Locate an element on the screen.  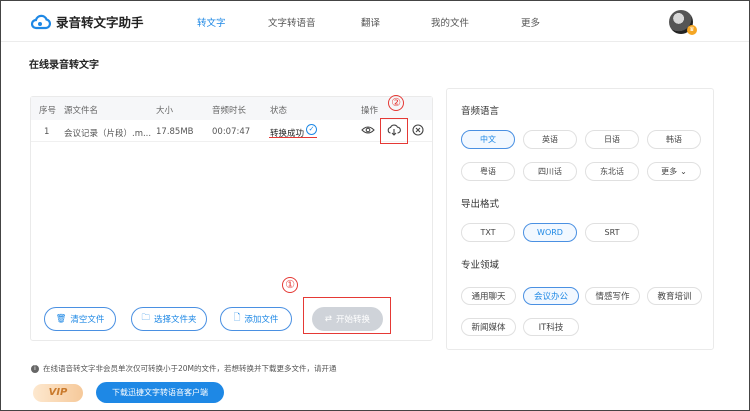
lang-dongbei: 东北话 is located at coordinates (612, 171).